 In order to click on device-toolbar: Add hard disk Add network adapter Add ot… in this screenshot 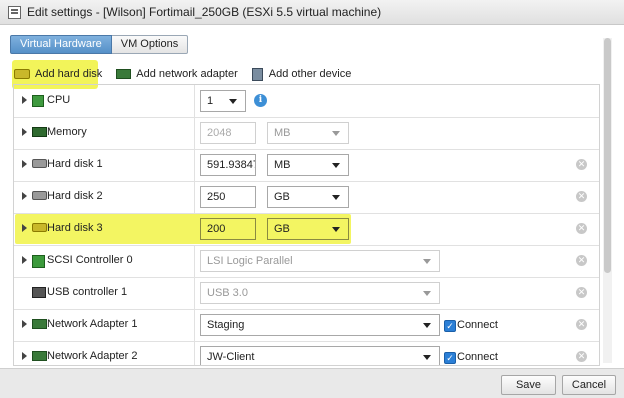, I will do `click(189, 74)`.